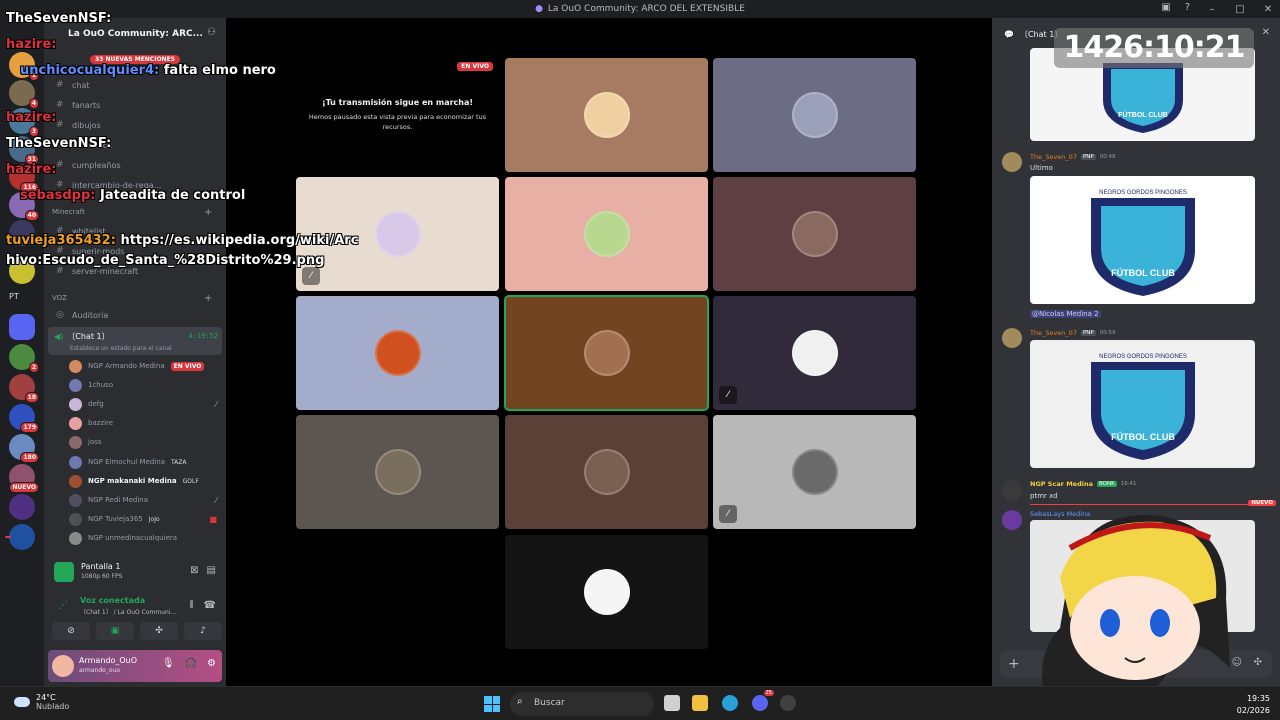 The image size is (1280, 720). I want to click on close-icon: ✕, so click(1266, 32).